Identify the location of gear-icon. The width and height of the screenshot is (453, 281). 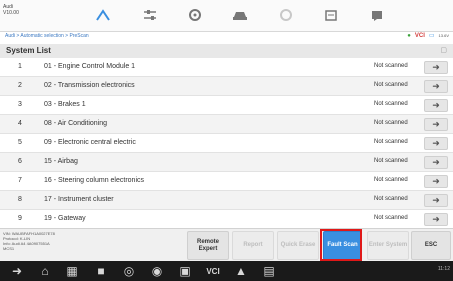
(195, 15).